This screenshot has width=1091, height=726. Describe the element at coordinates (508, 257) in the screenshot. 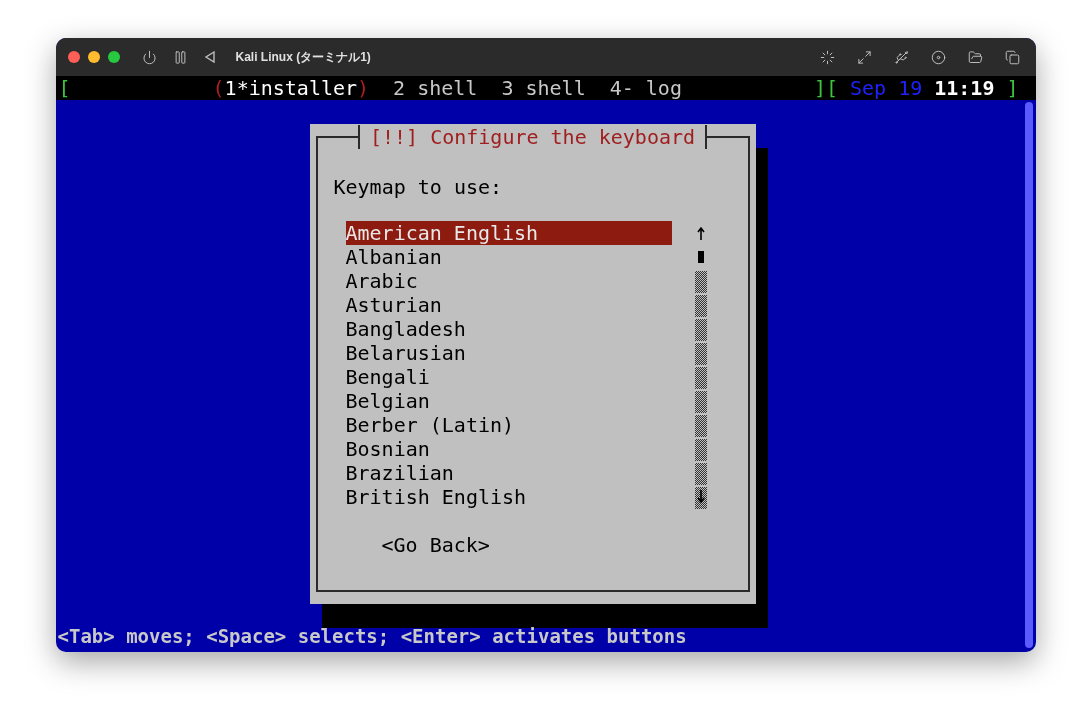

I see `keymap-option: Albanian` at that location.